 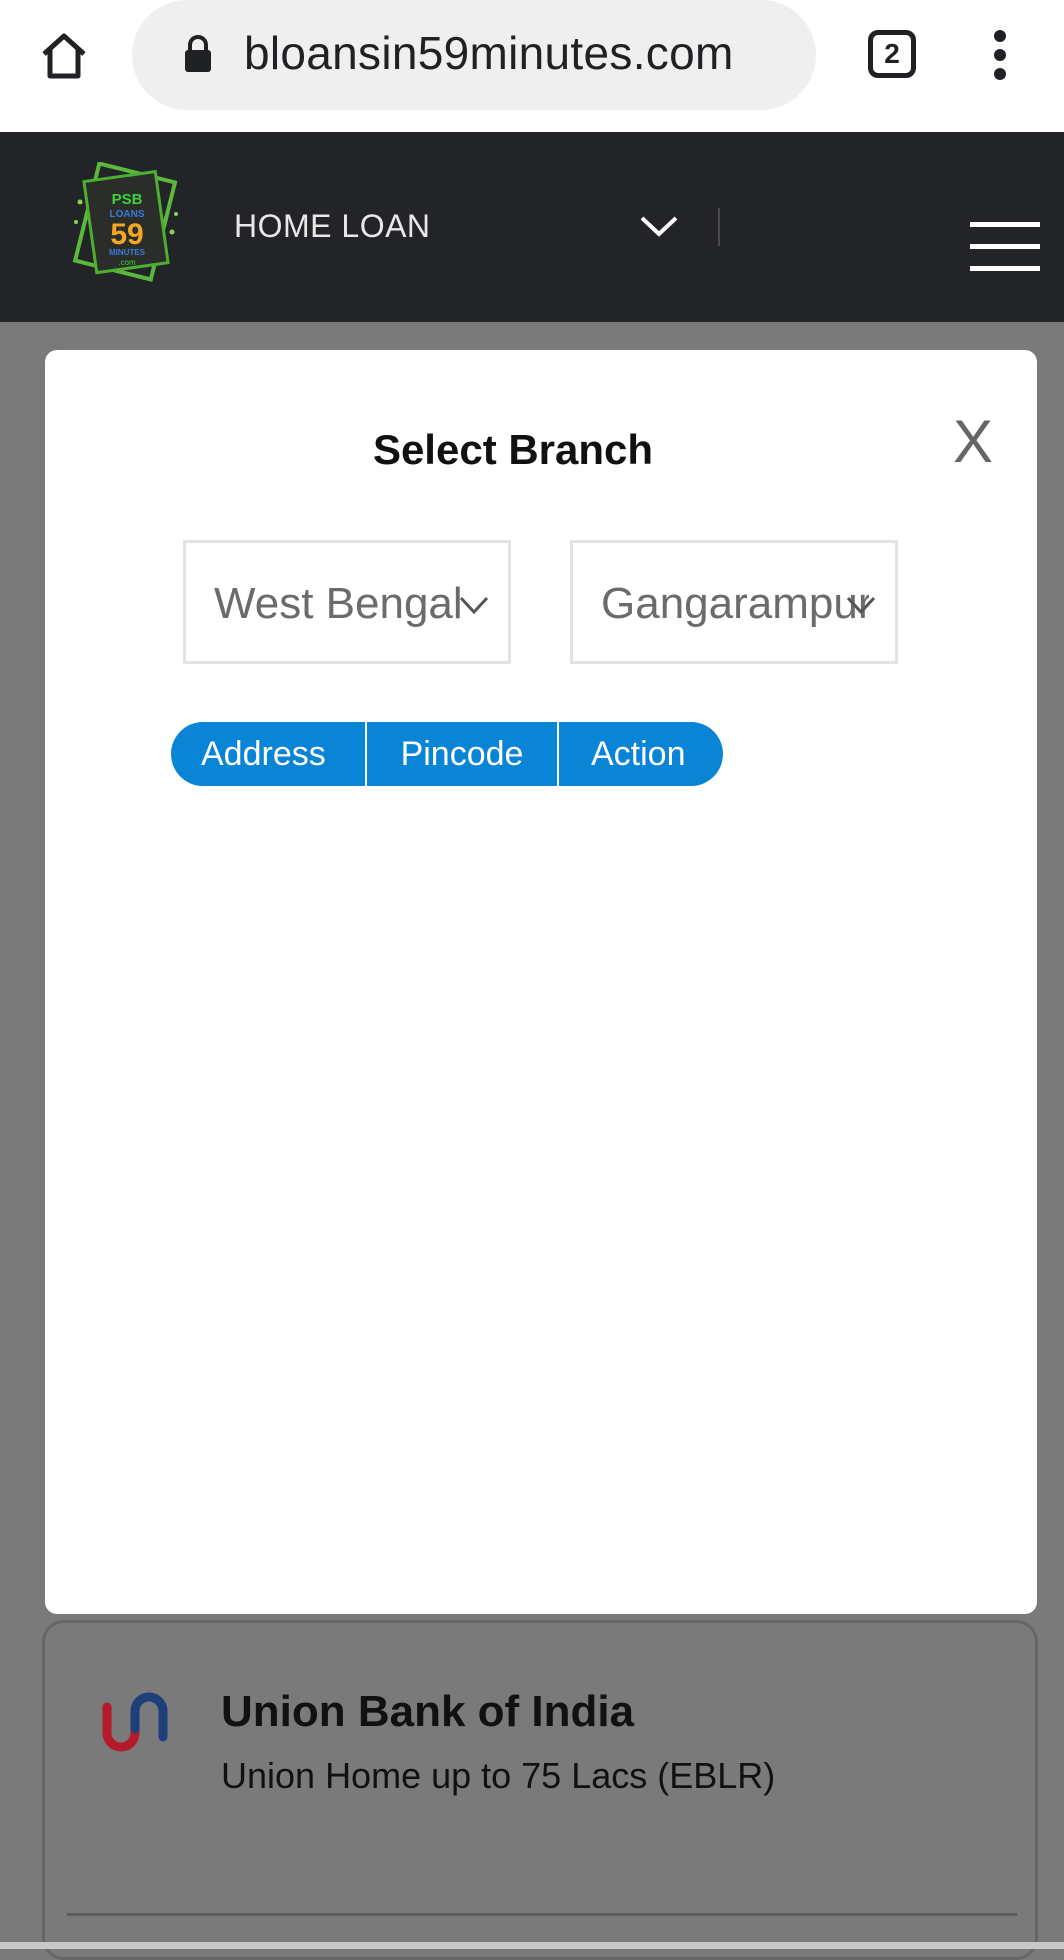 What do you see at coordinates (1005, 247) in the screenshot?
I see `hamburger-menu-icon` at bounding box center [1005, 247].